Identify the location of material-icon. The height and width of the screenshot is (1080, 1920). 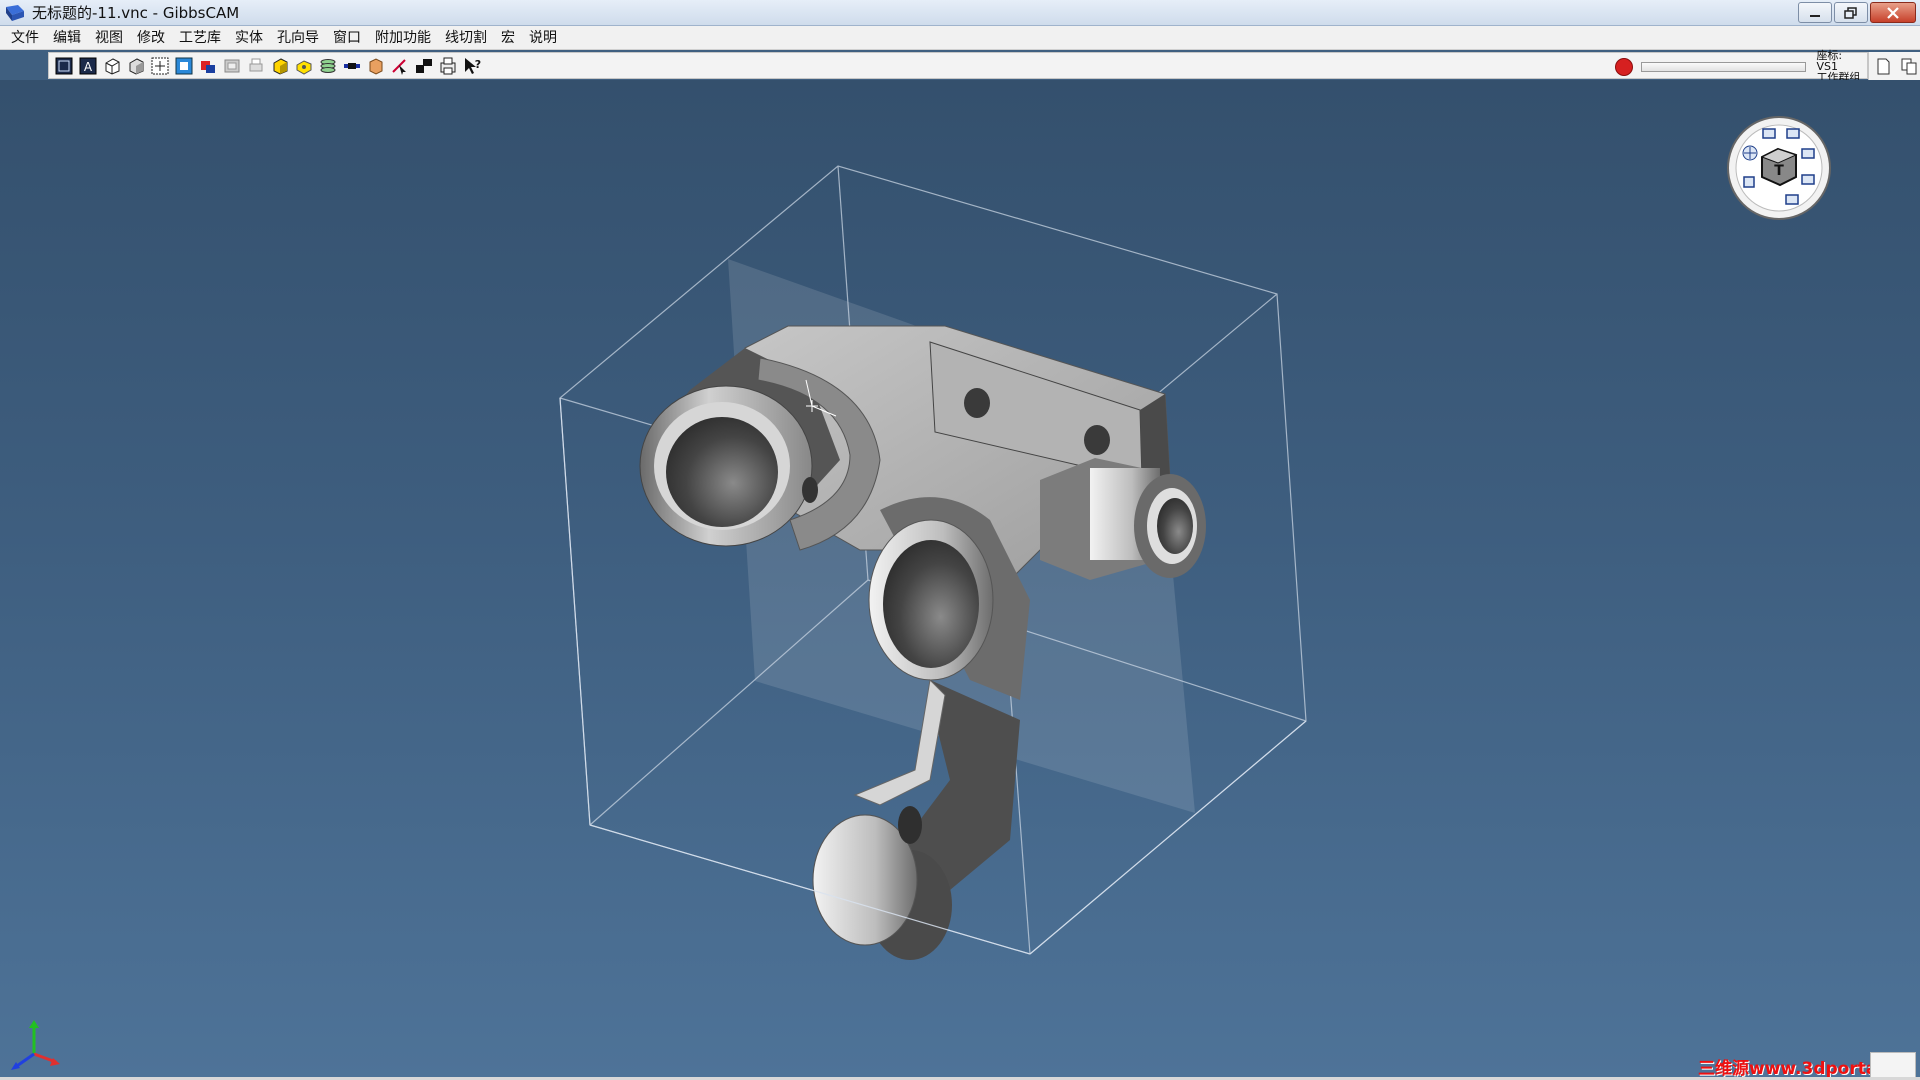
(304, 67).